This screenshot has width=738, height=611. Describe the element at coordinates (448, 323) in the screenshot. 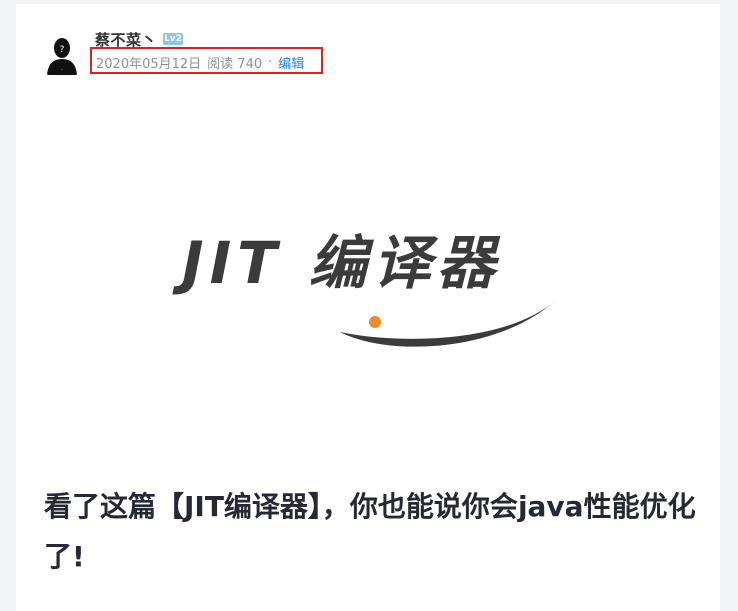

I see `cover-swoosh-graphic` at that location.